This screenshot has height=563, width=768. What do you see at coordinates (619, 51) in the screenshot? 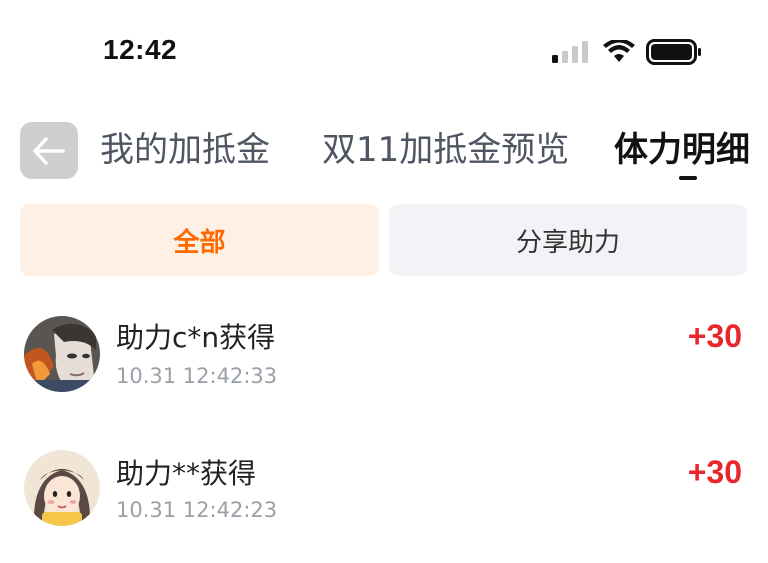
I see `wifi-icon` at bounding box center [619, 51].